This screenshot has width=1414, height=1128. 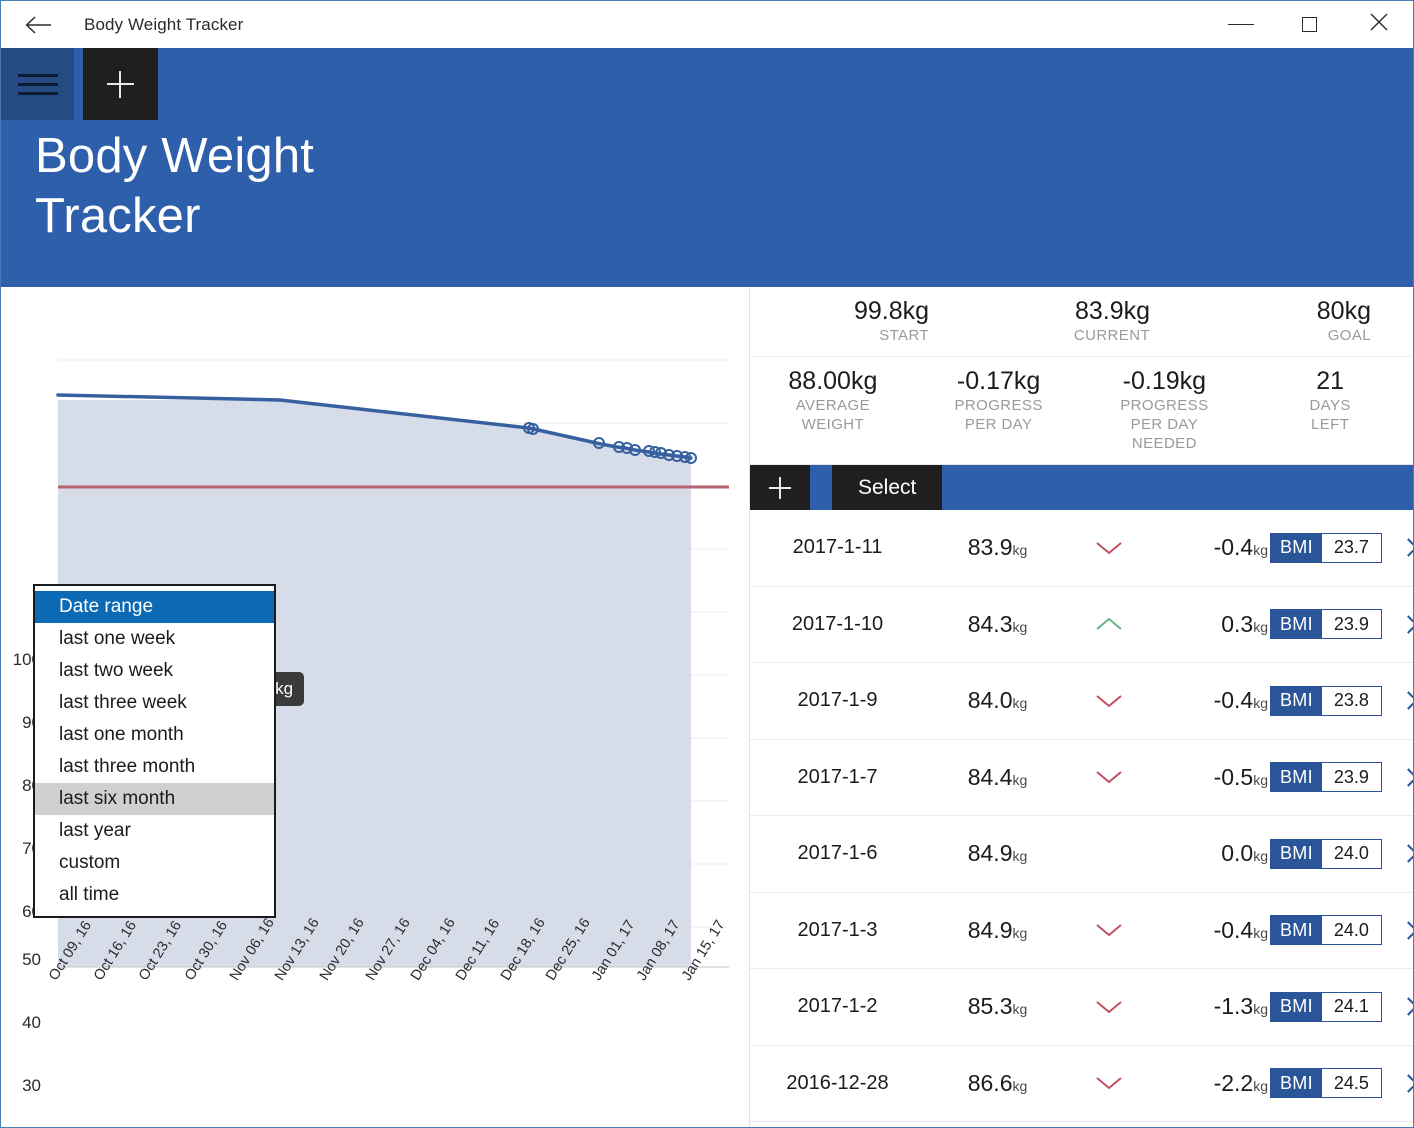 What do you see at coordinates (833, 381) in the screenshot?
I see `stat-value: 88.00kg` at bounding box center [833, 381].